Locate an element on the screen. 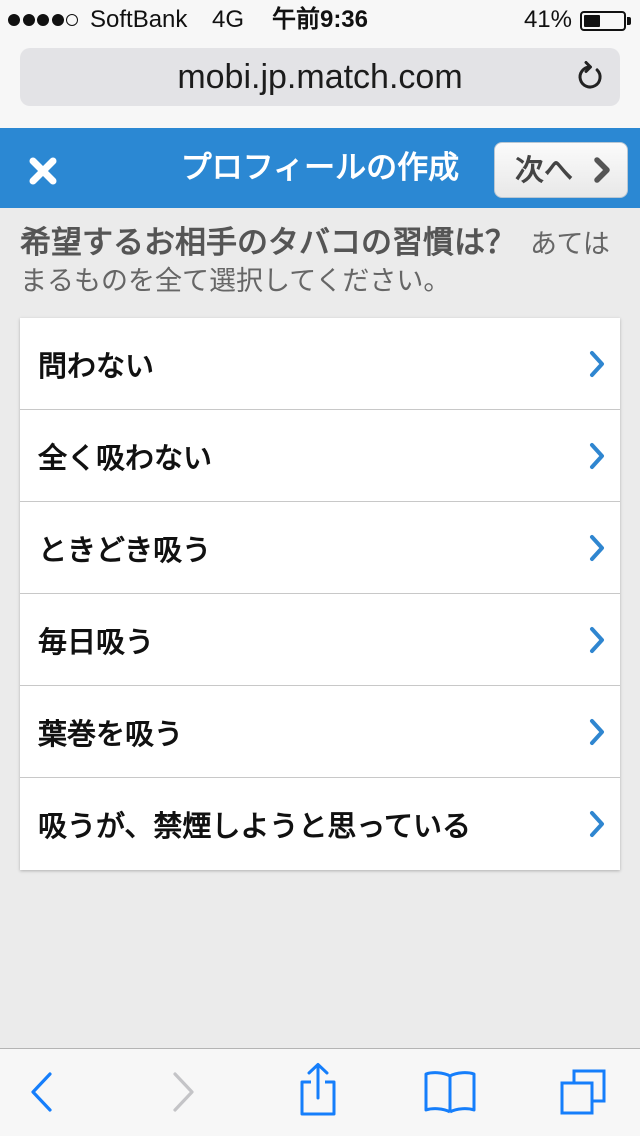 This screenshot has width=640, height=1136. share-icon is located at coordinates (318, 1089).